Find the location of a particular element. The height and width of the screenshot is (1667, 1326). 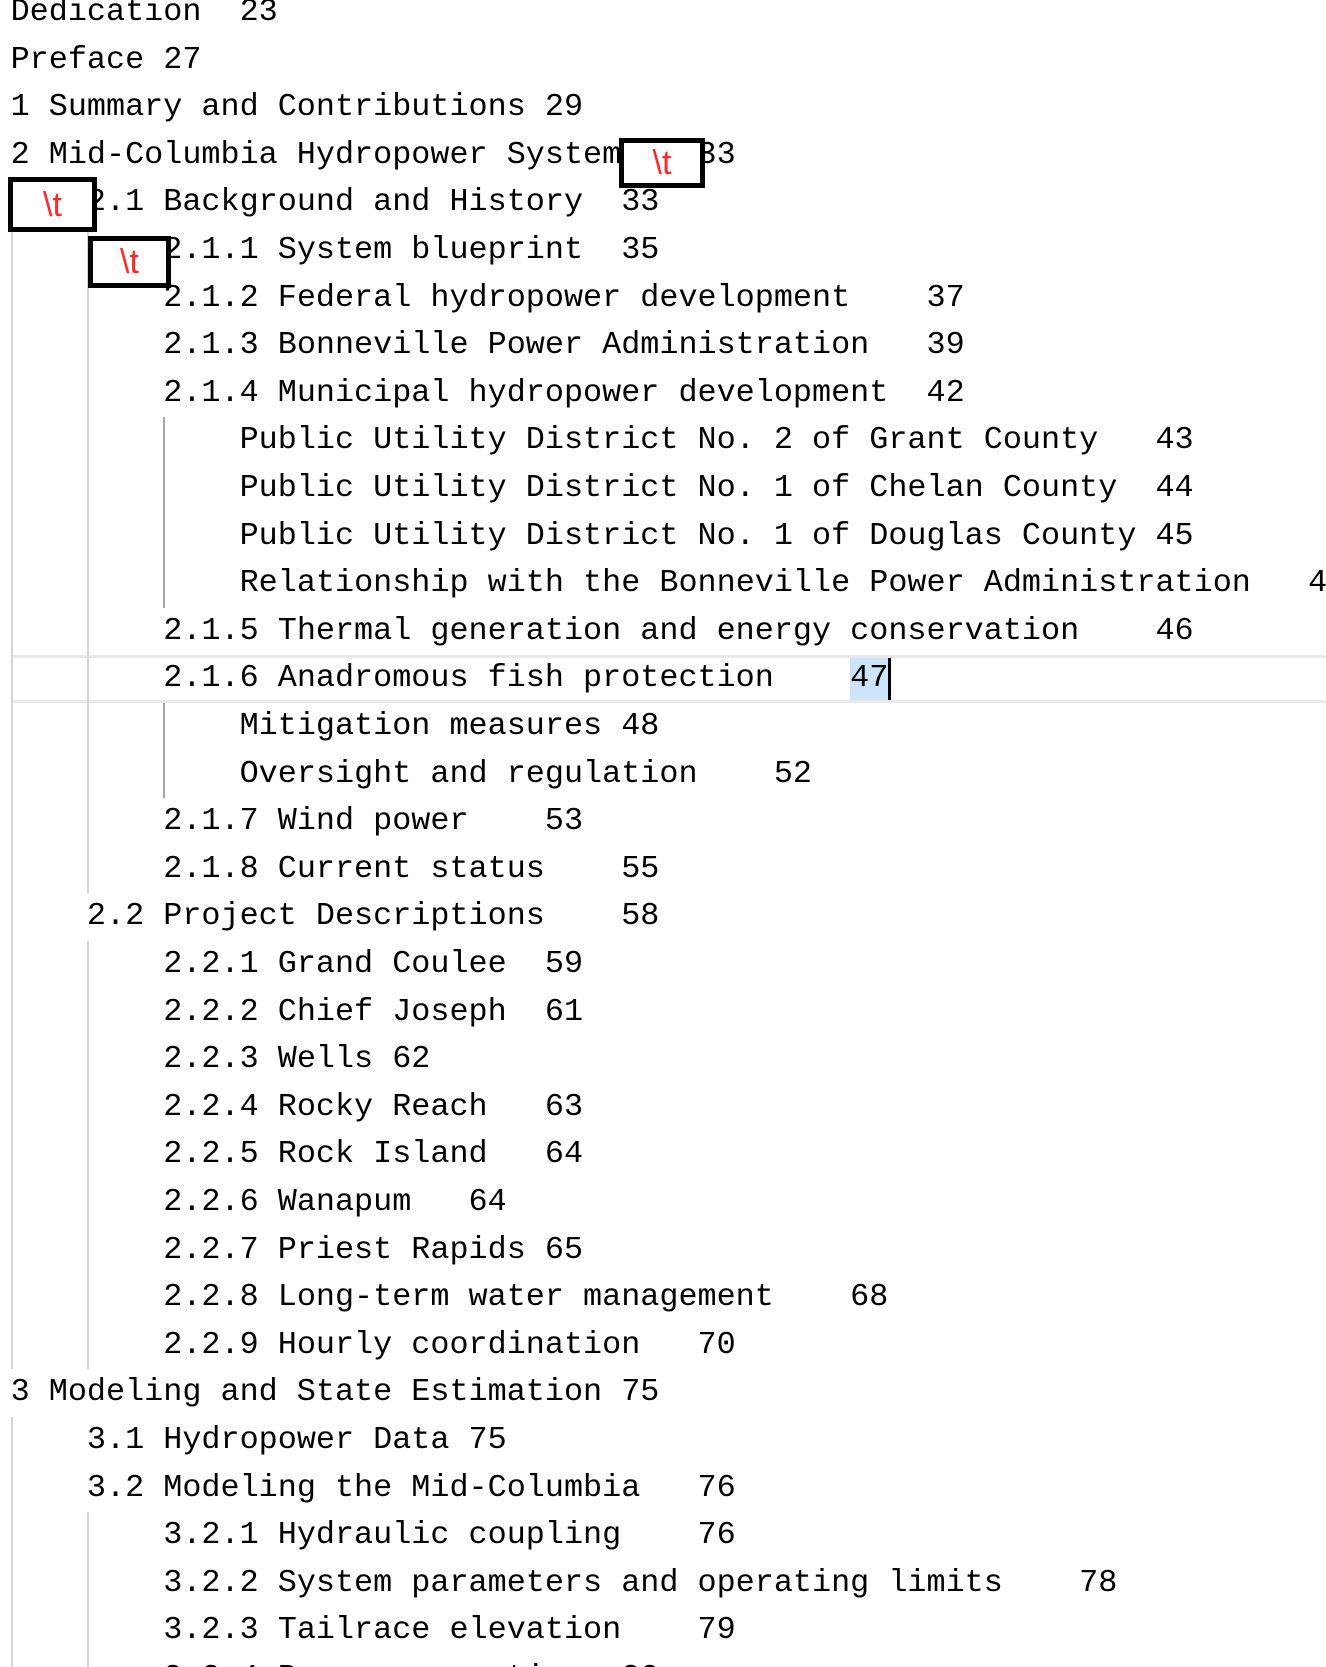

toc-line: 2.2.4 Rocky Reach 63 is located at coordinates (297, 1108).